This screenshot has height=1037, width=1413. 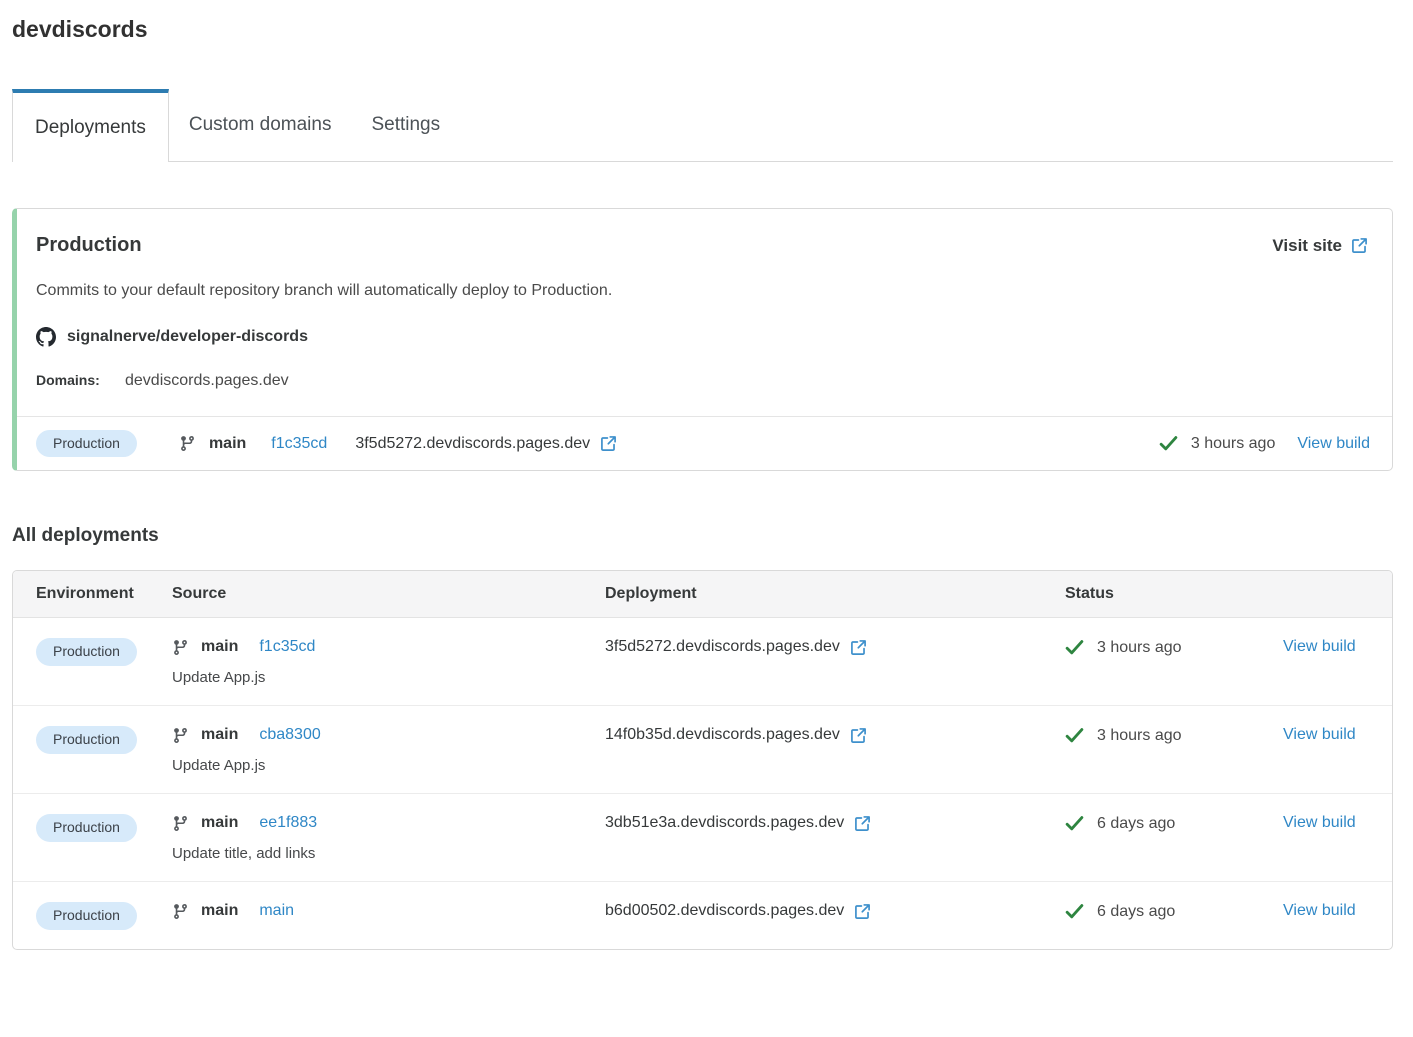 I want to click on deployment-url-link: 3db51e3a.devdiscords.pages.dev, so click(x=738, y=823).